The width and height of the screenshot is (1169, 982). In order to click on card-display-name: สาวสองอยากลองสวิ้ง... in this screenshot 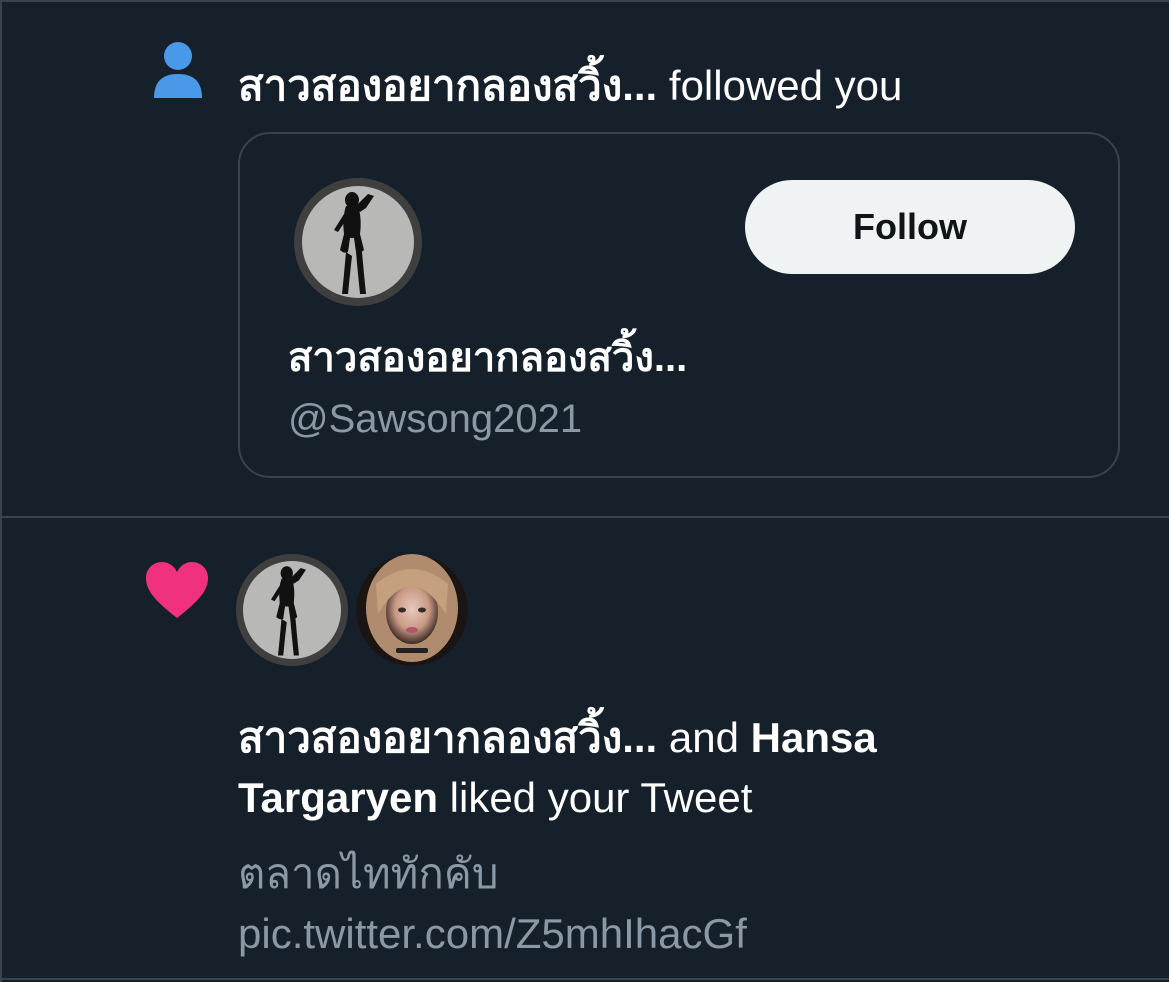, I will do `click(487, 358)`.